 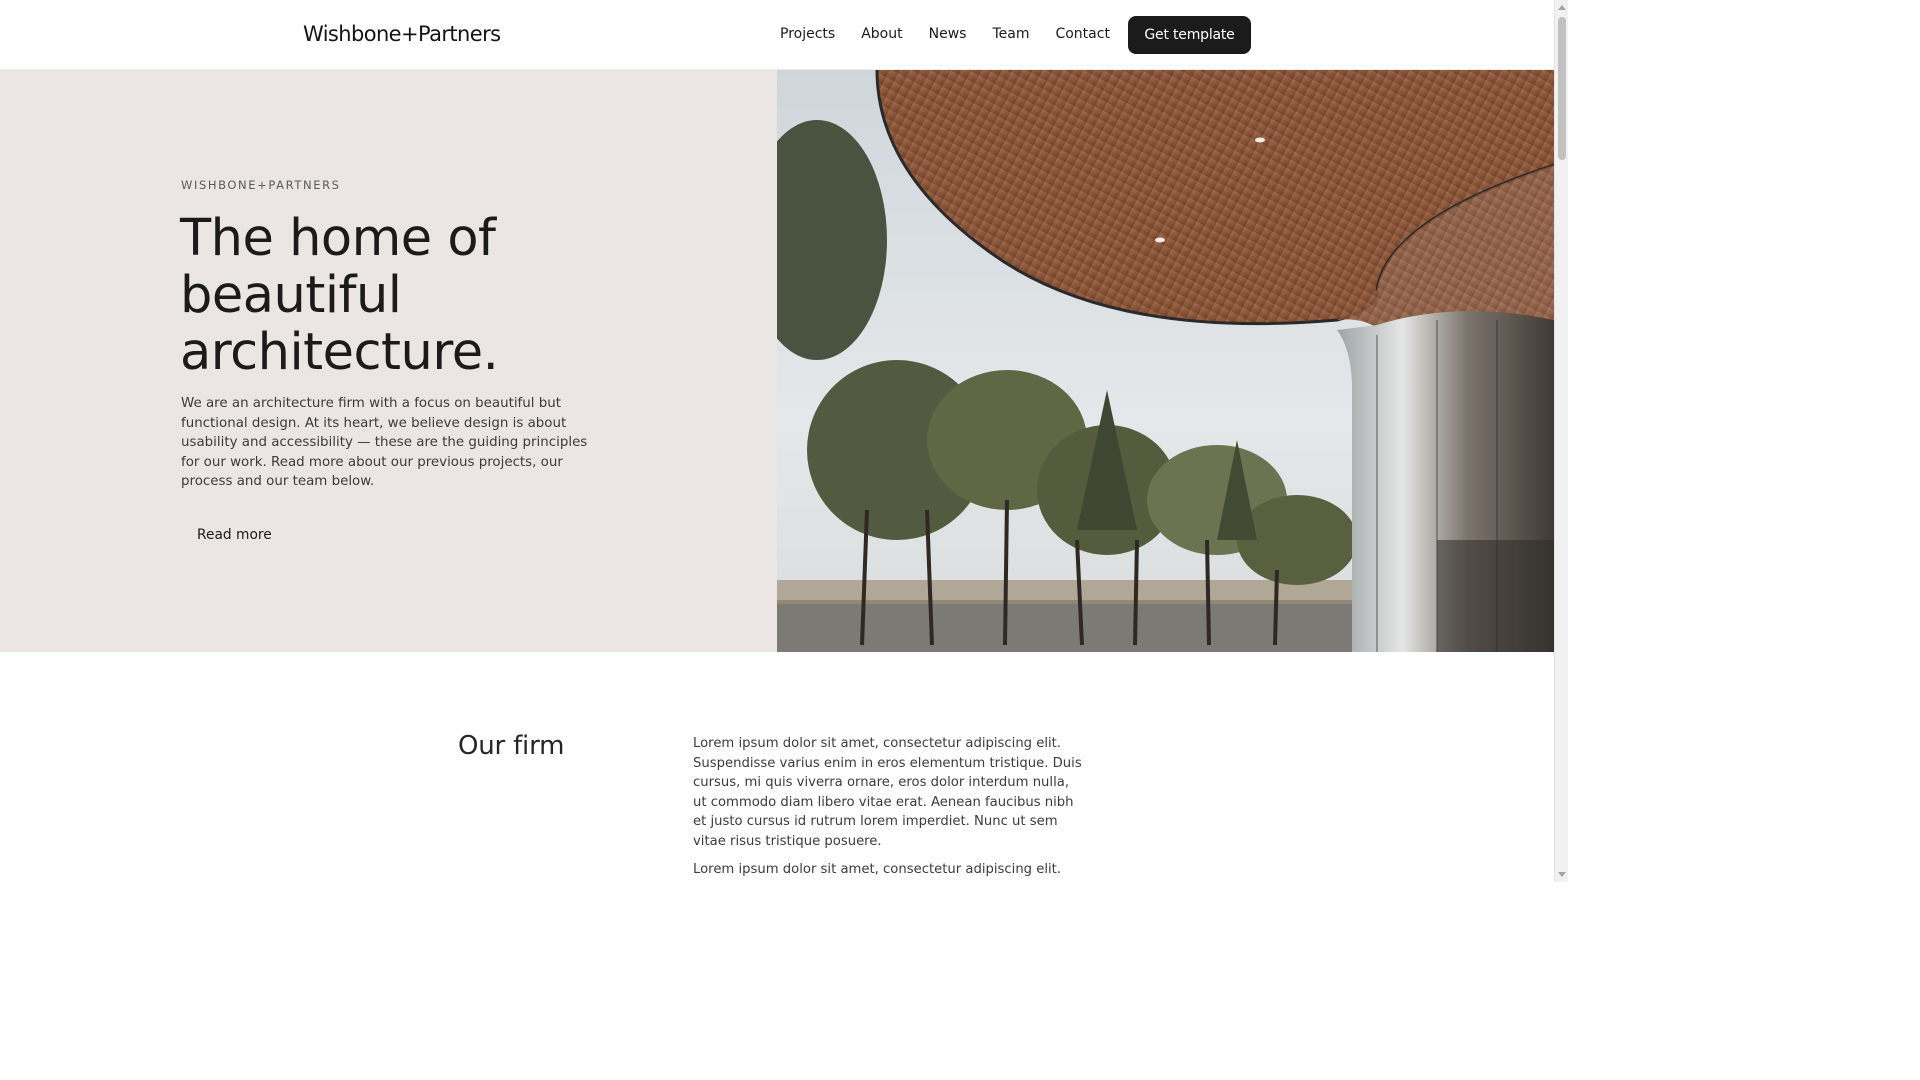 What do you see at coordinates (291, 295) in the screenshot?
I see `hero-headline-line: beautiful` at bounding box center [291, 295].